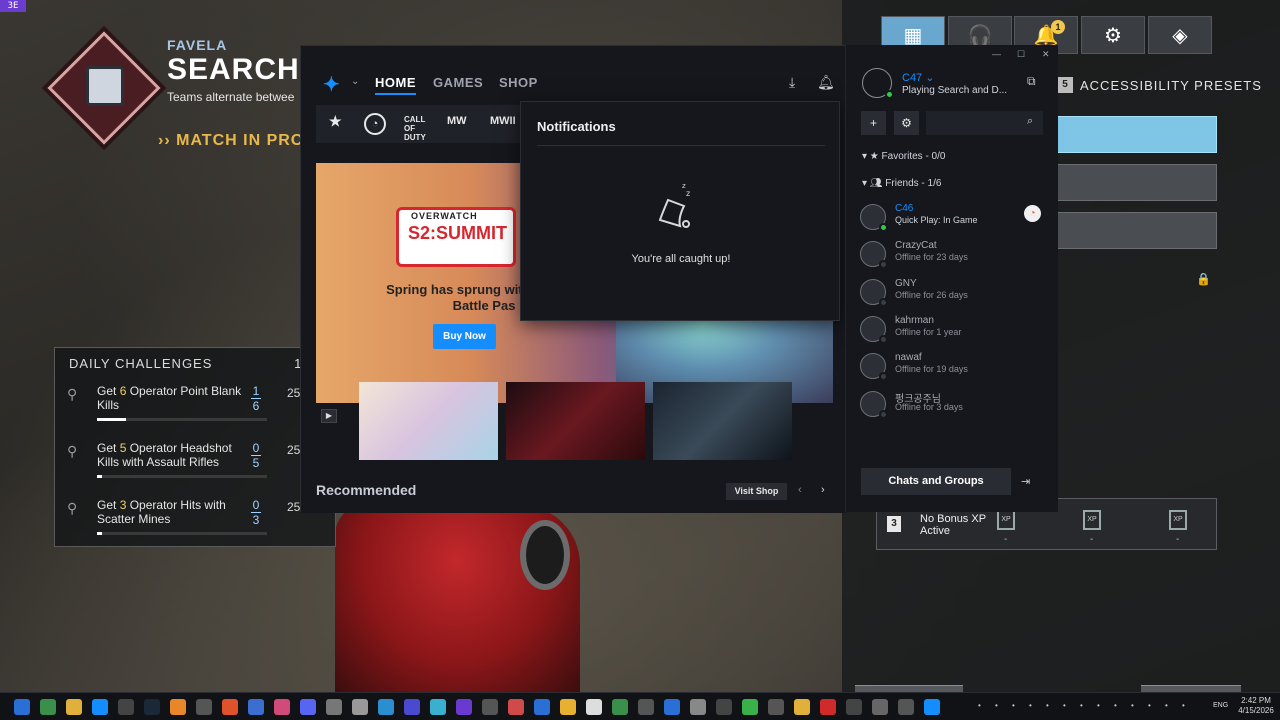 The image size is (1280, 720). What do you see at coordinates (873, 123) in the screenshot?
I see `add-friend-button: +` at bounding box center [873, 123].